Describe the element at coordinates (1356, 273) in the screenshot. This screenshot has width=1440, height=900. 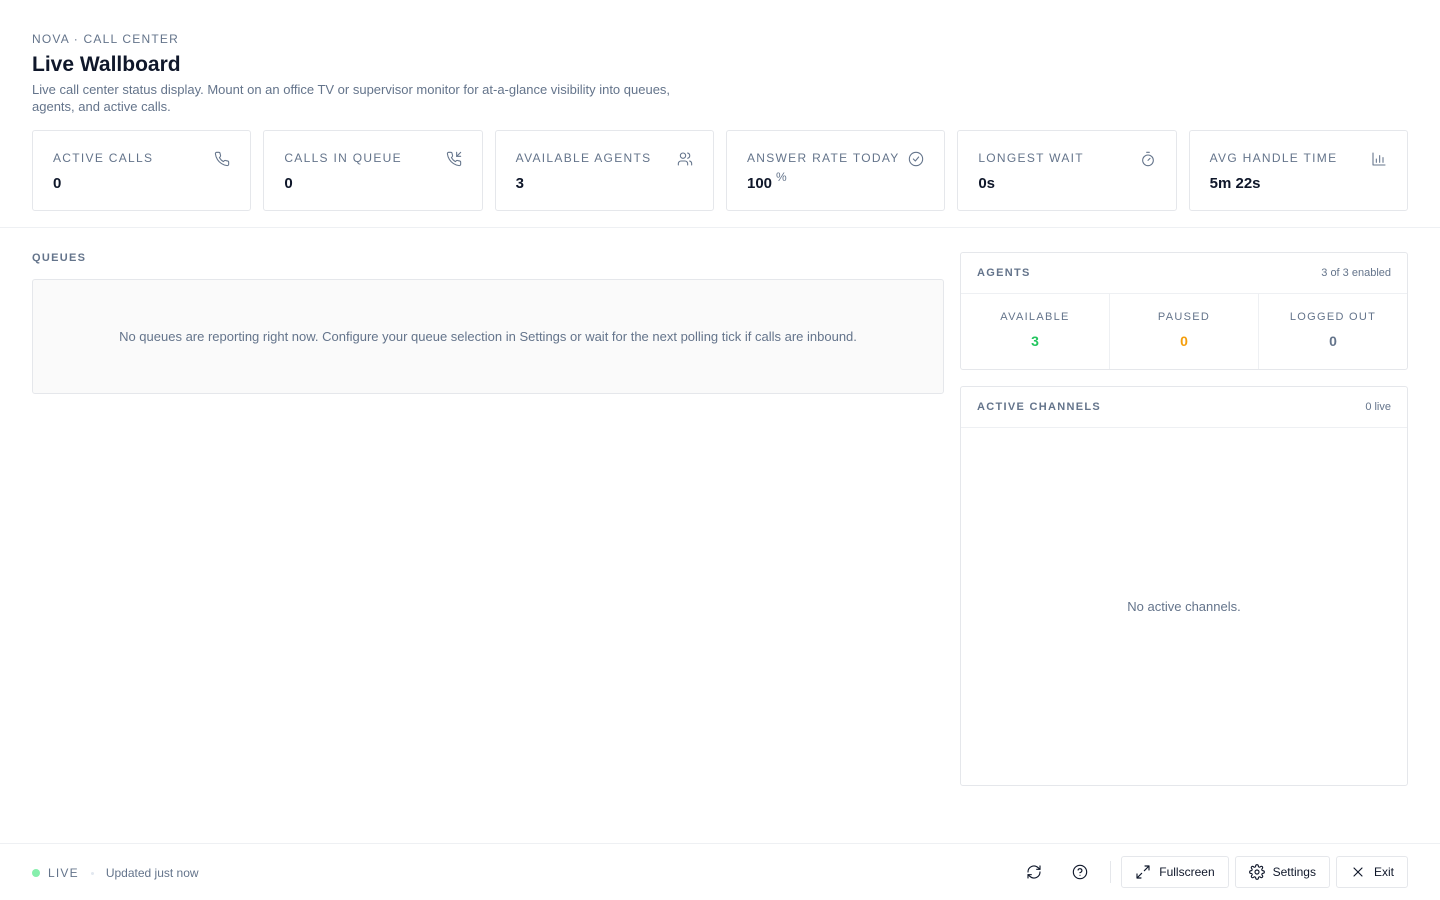
I see `agents-enabled-count: 3 of 3 enabled` at that location.